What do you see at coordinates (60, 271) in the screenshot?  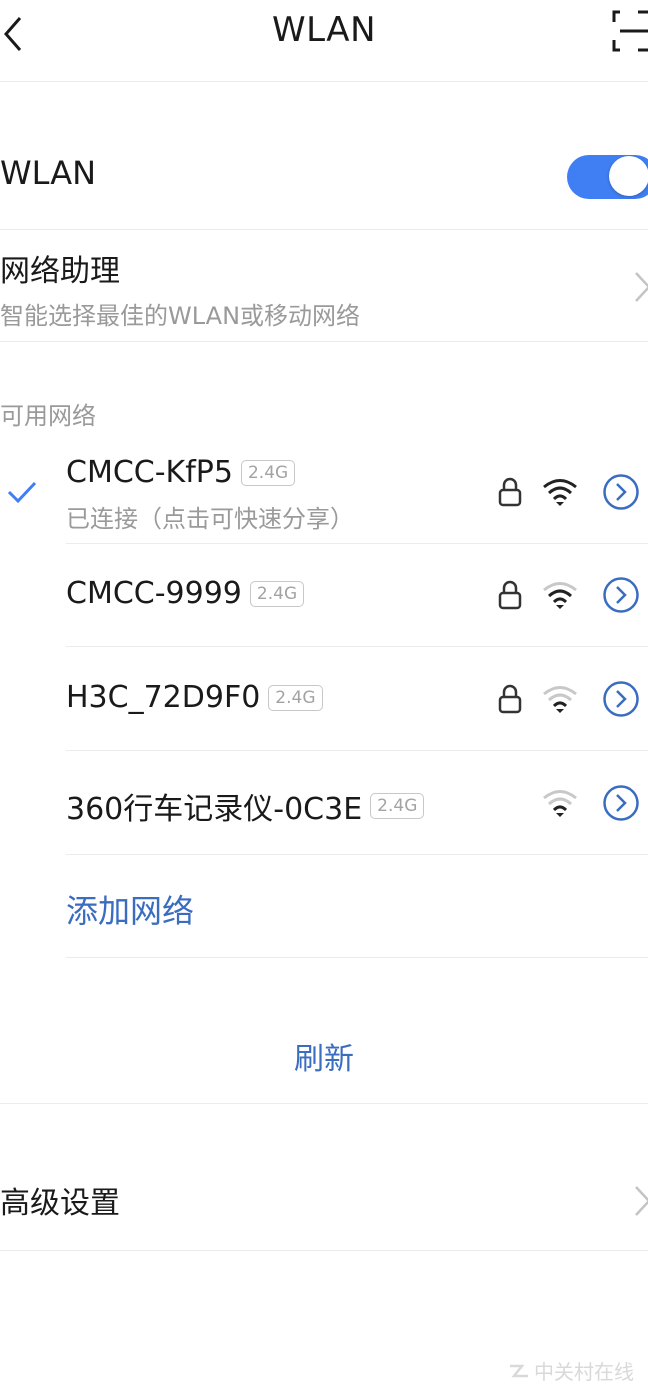 I see `network-assistant-title: 网络助理` at bounding box center [60, 271].